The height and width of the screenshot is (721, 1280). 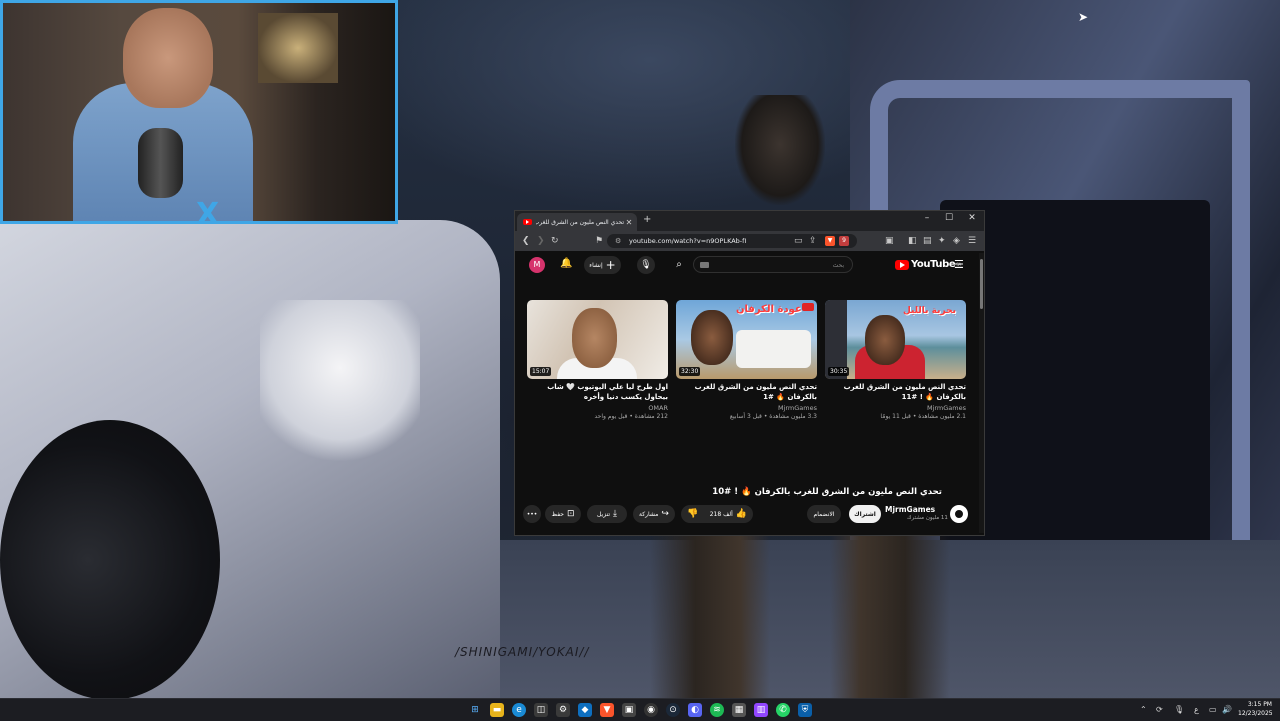 I want to click on whatsapp-icon: ✆, so click(x=783, y=710).